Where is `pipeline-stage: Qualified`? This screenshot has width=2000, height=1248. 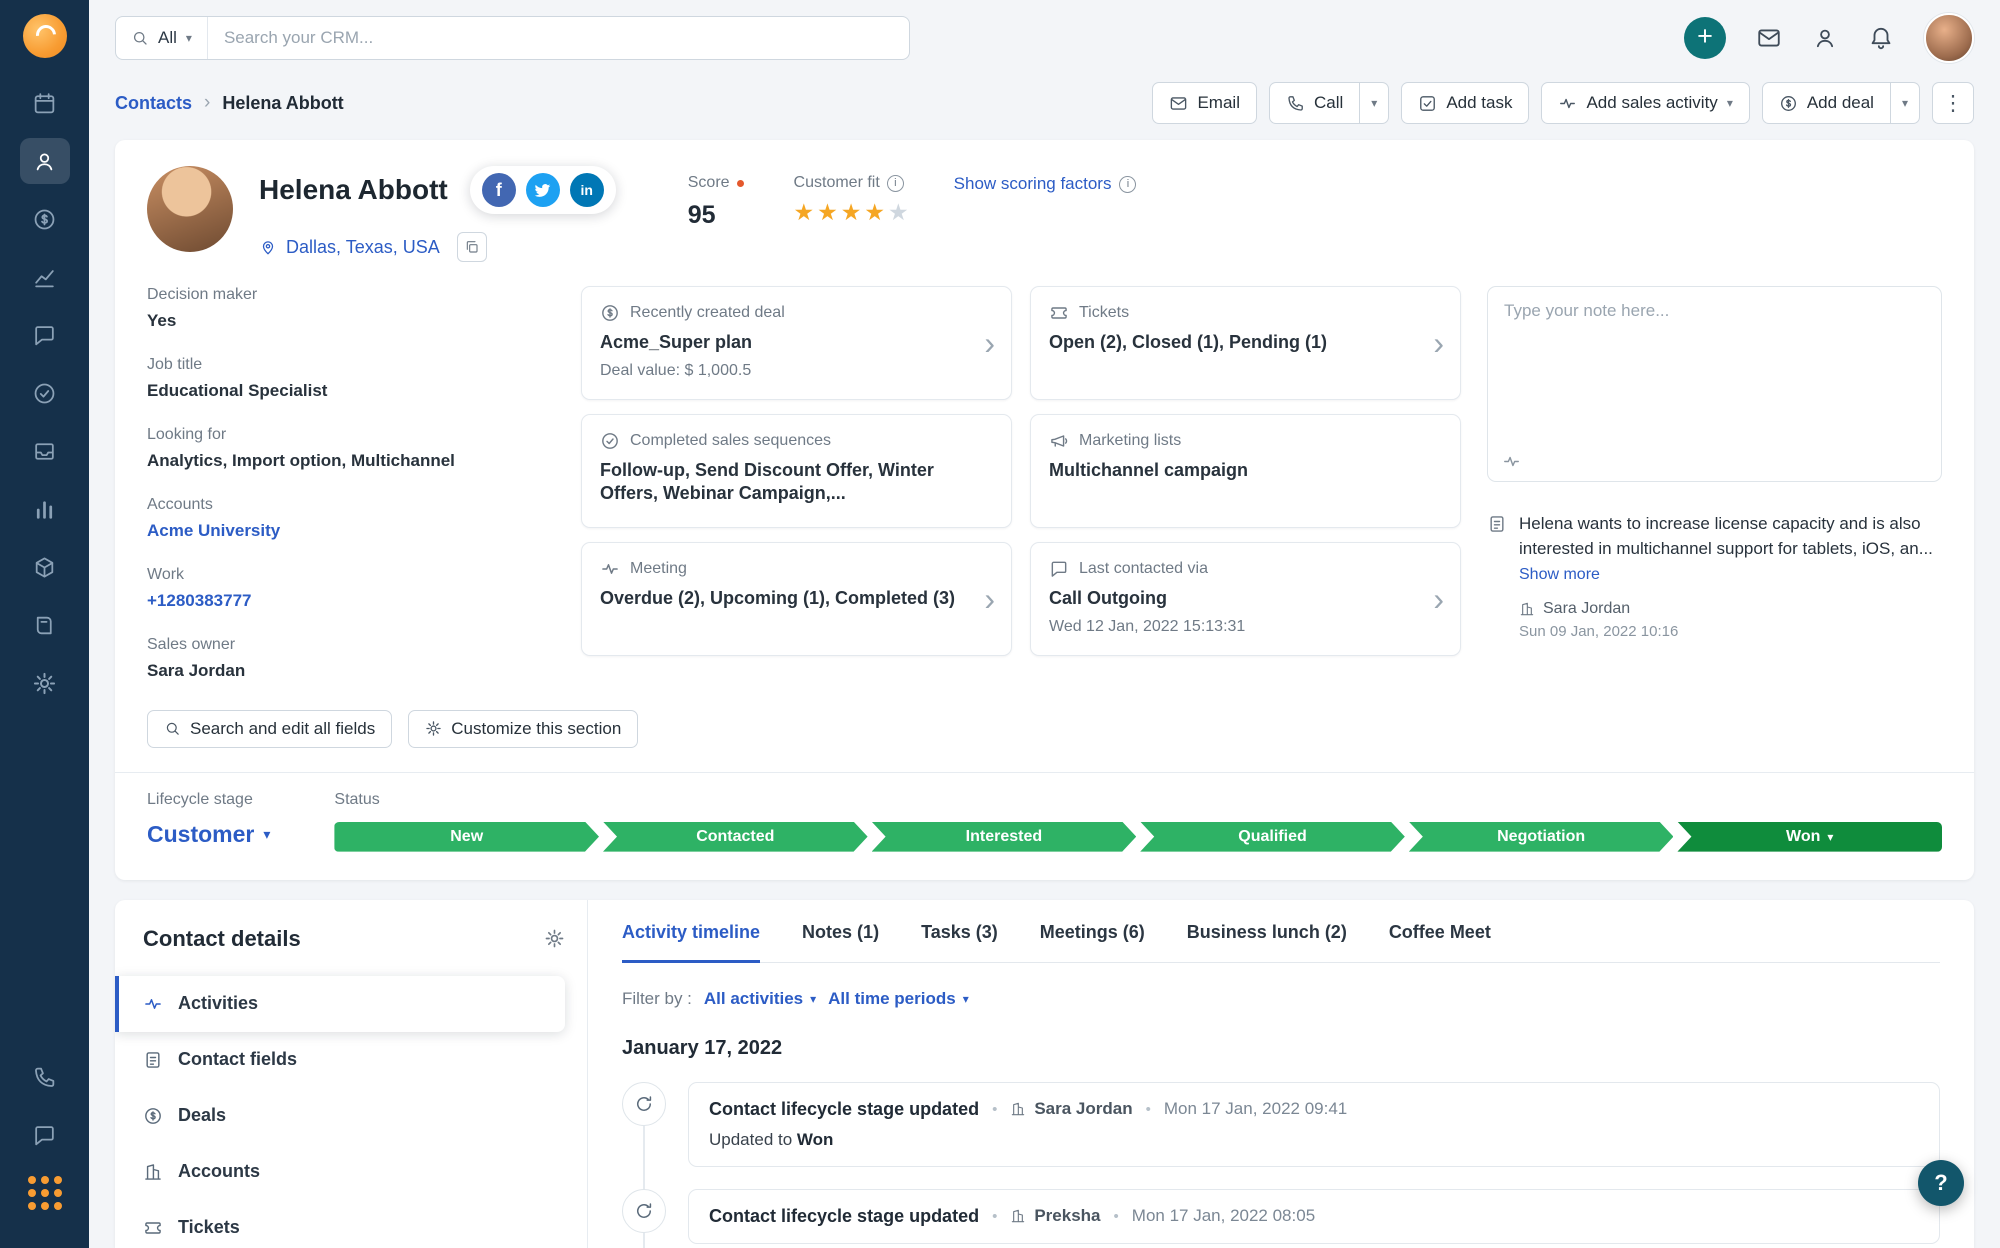
pipeline-stage: Qualified is located at coordinates (1272, 837).